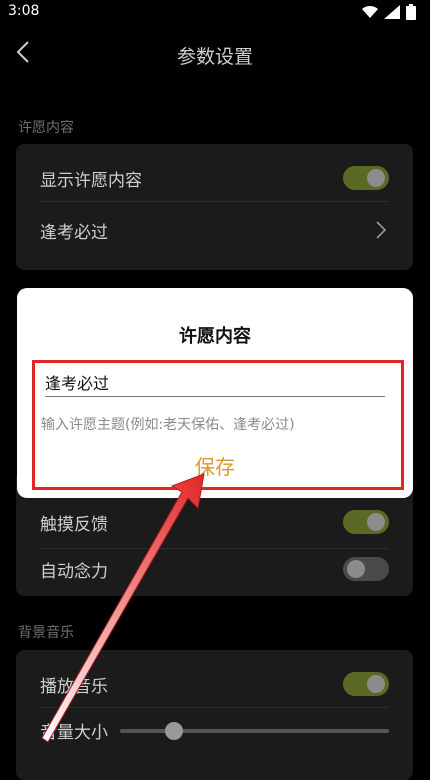  Describe the element at coordinates (366, 522) in the screenshot. I see `toggle-touch-feedback` at that location.